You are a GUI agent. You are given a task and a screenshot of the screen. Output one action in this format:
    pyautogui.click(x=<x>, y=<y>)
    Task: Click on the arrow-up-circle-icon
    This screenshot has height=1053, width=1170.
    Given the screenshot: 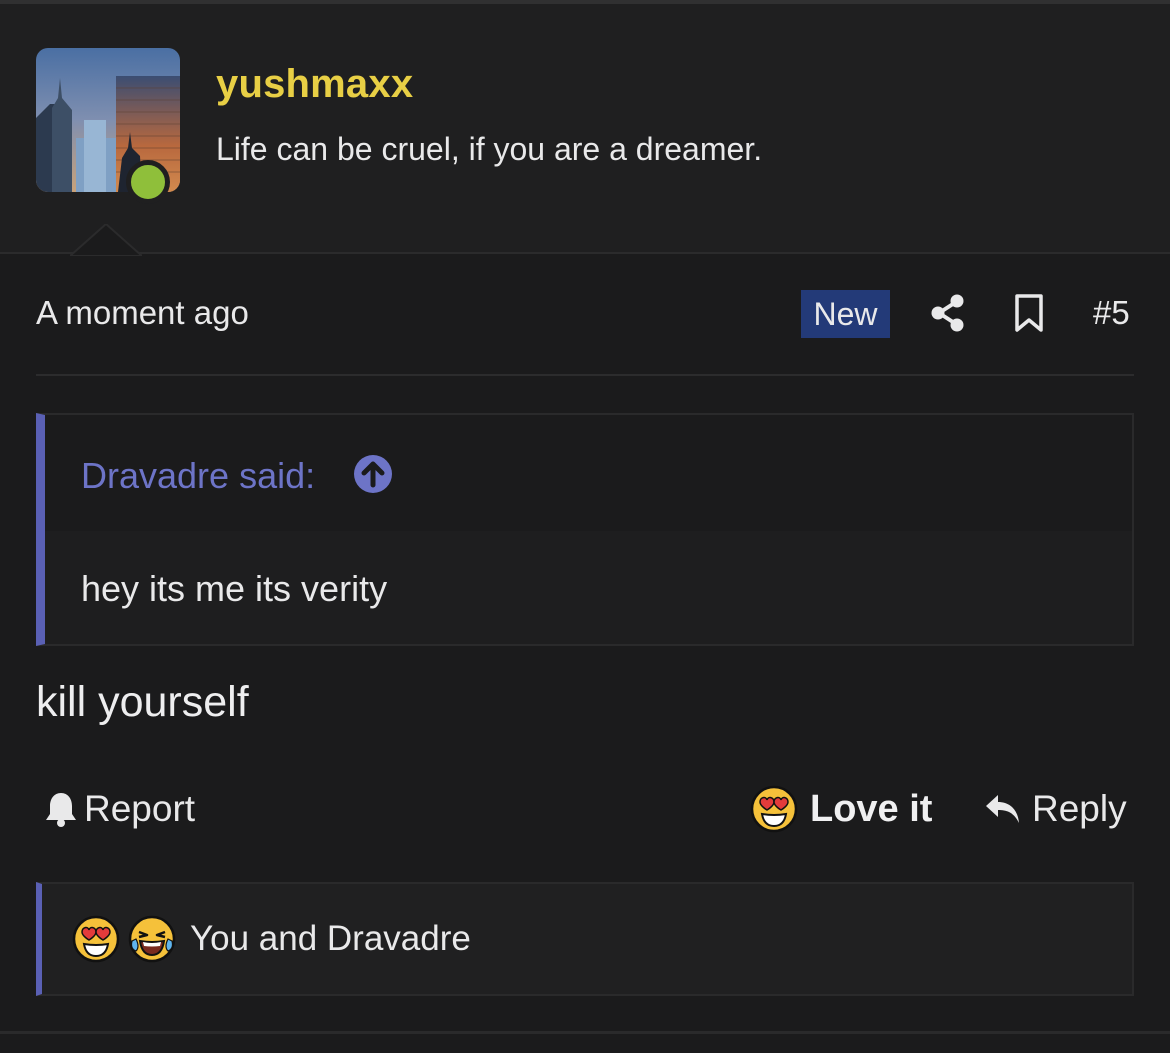 What is the action you would take?
    pyautogui.click(x=373, y=474)
    